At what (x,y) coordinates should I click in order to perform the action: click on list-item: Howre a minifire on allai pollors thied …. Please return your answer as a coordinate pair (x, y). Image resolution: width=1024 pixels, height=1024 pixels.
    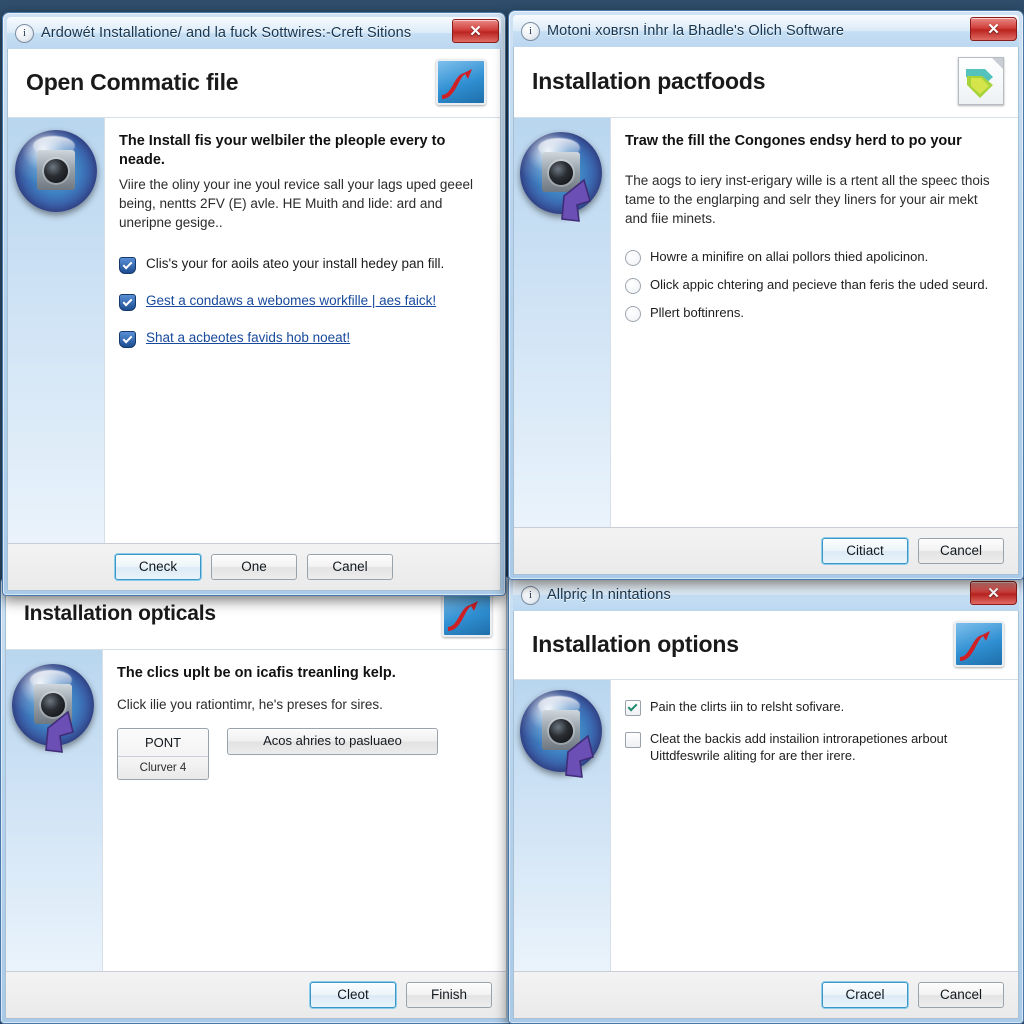
    Looking at the image, I should click on (813, 257).